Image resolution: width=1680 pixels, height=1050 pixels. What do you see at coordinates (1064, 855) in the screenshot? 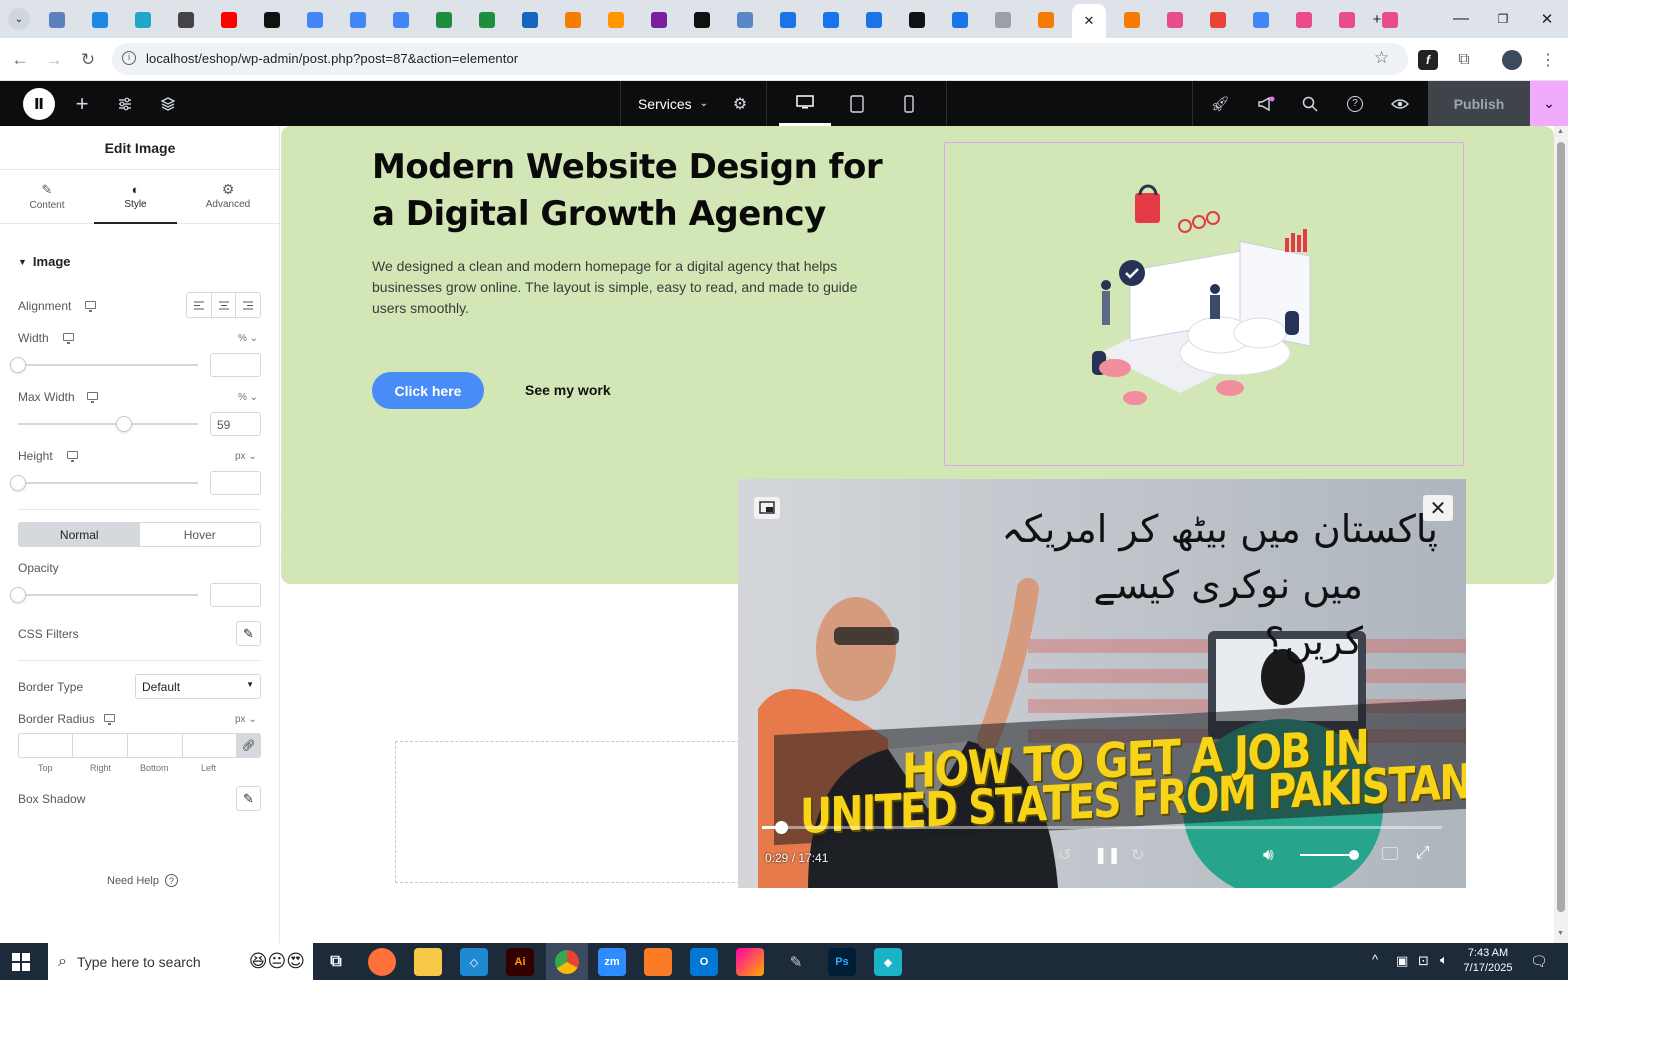
I see `rewind-10-icon: ↺` at bounding box center [1064, 855].